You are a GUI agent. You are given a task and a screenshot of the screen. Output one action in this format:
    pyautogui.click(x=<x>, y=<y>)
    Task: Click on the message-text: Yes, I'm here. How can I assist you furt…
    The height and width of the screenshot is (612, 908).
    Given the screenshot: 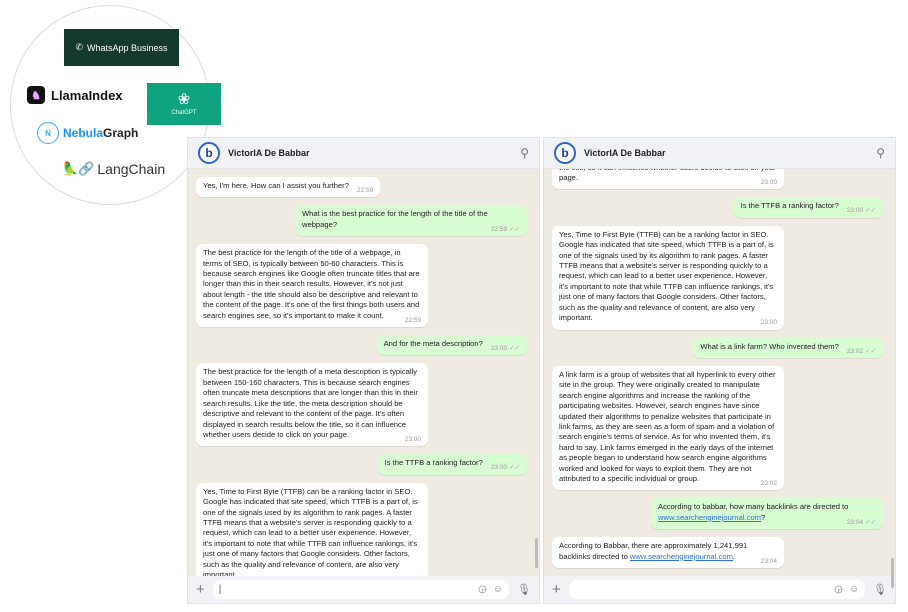 What is the action you would take?
    pyautogui.click(x=276, y=185)
    